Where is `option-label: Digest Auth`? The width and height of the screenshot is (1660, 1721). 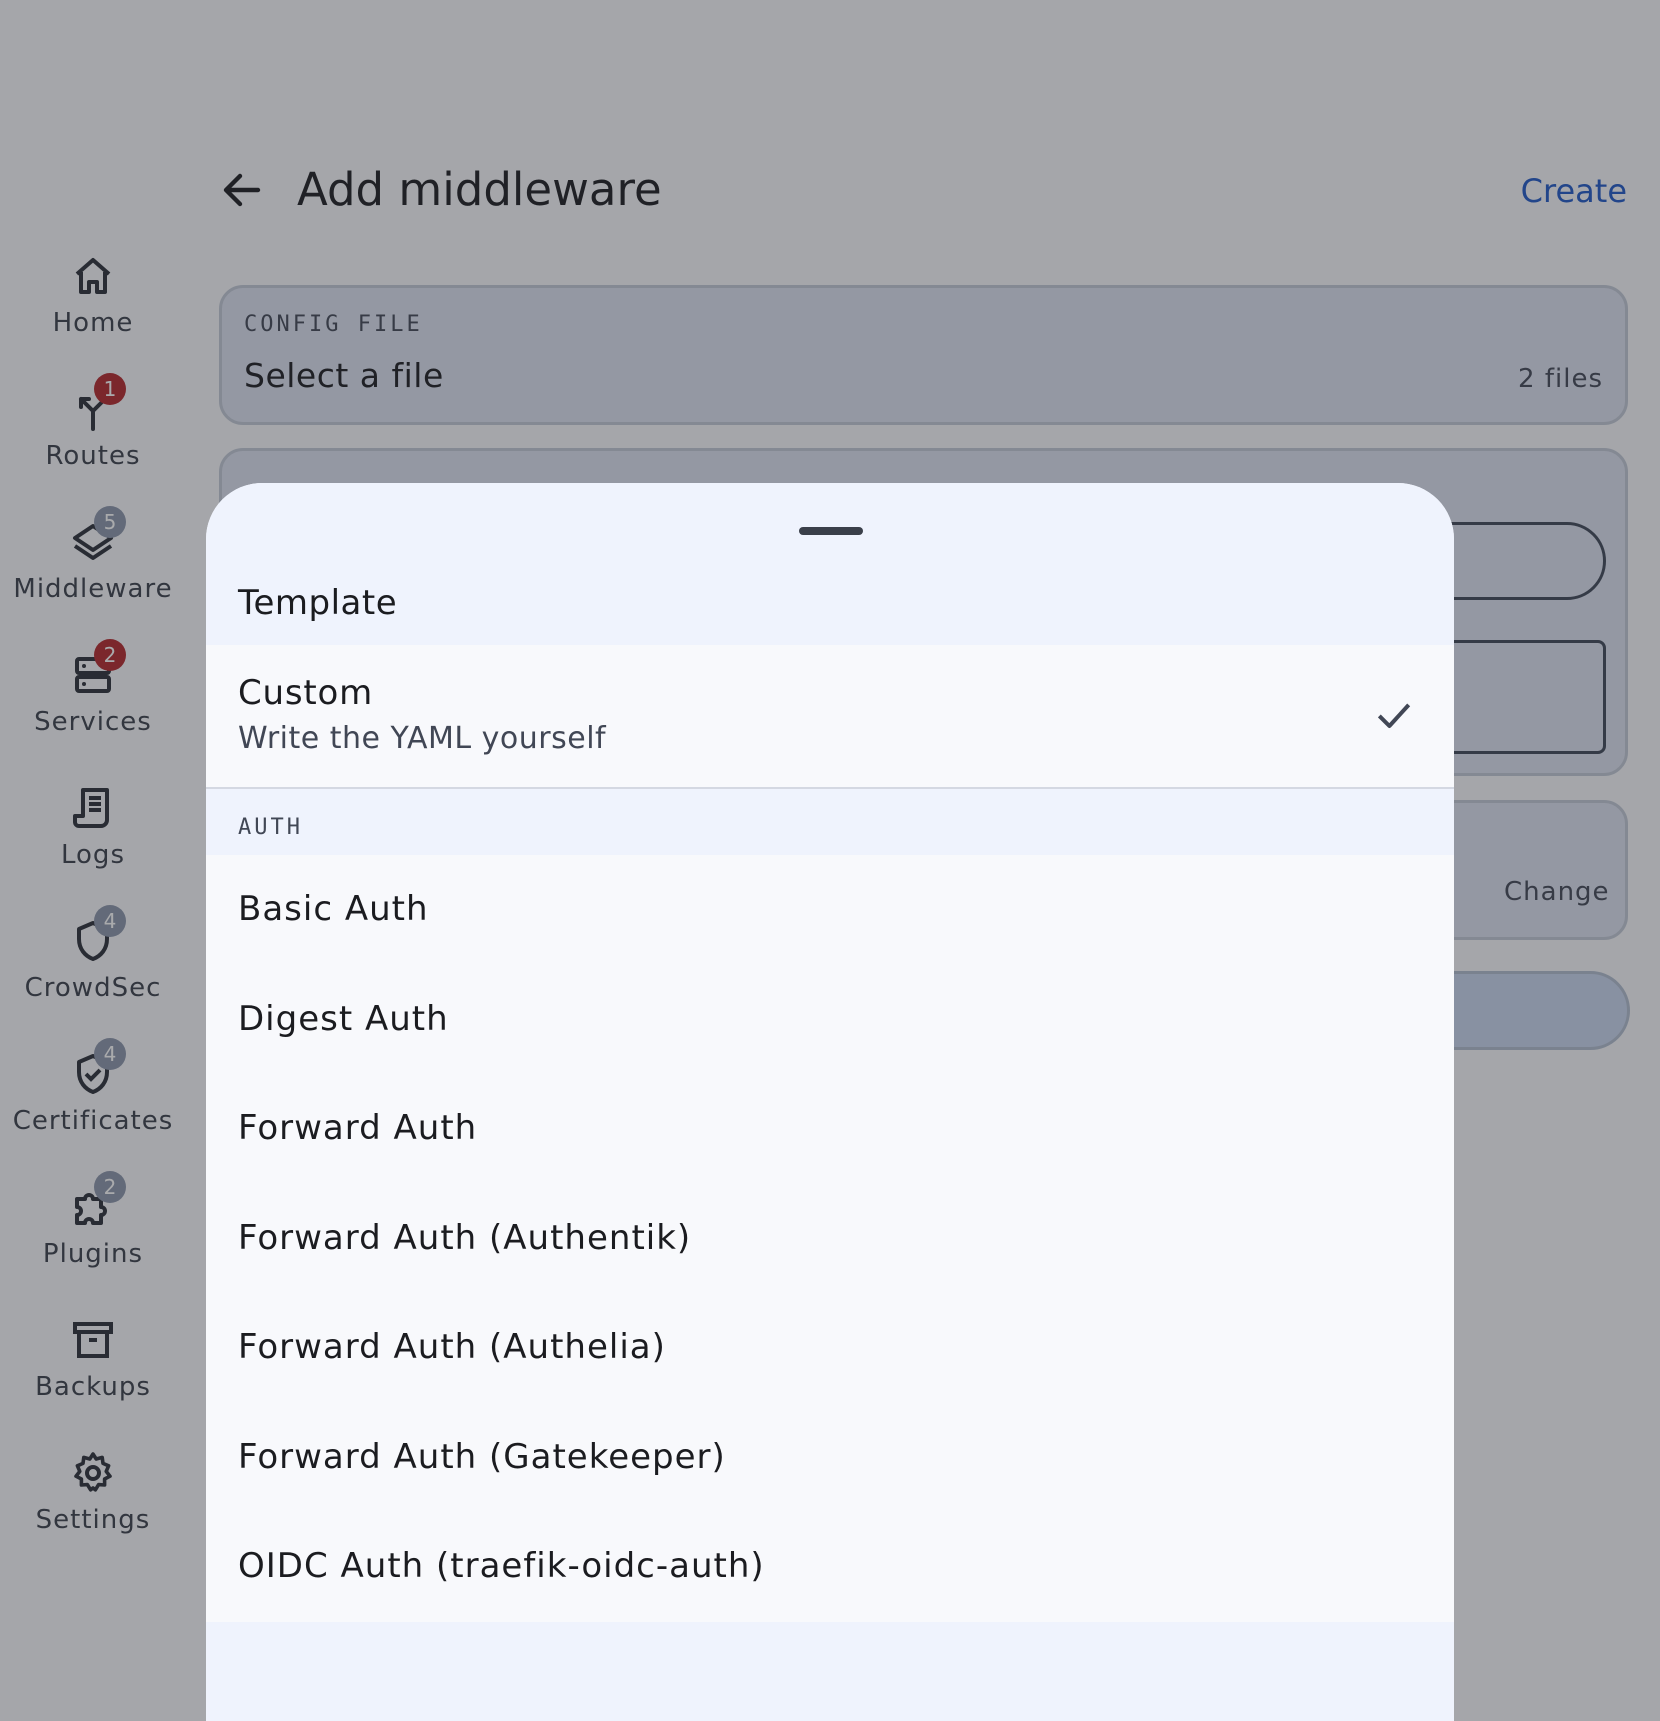 option-label: Digest Auth is located at coordinates (343, 1019).